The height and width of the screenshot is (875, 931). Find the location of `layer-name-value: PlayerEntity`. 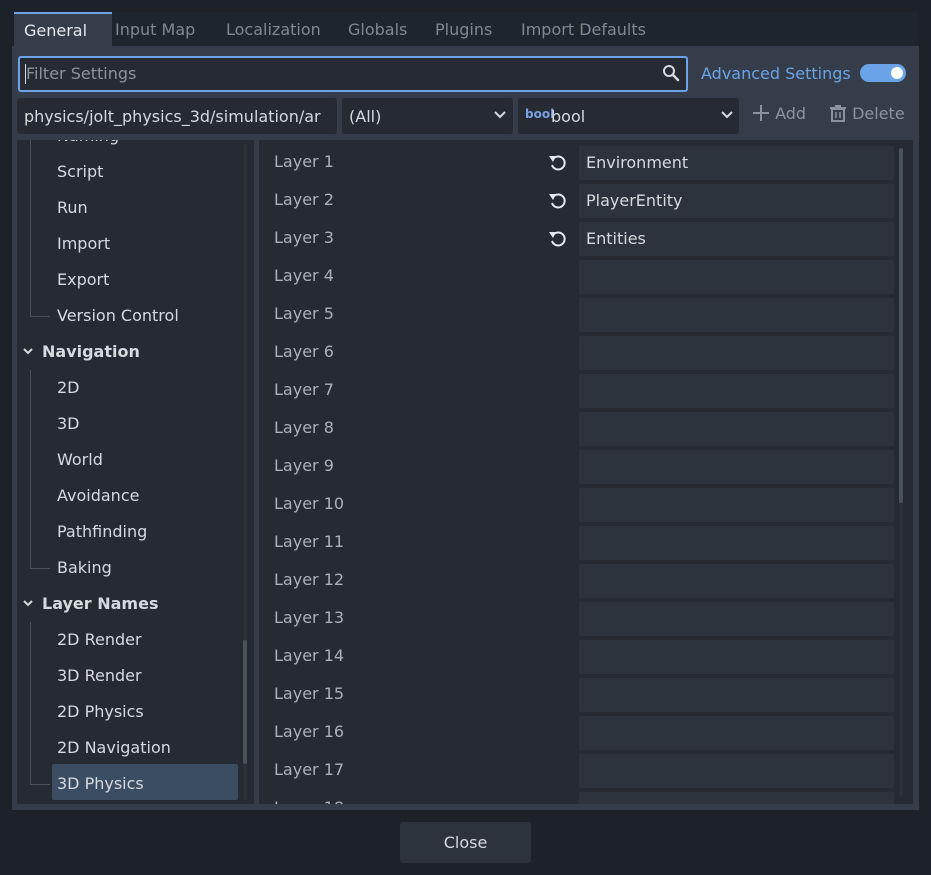

layer-name-value: PlayerEntity is located at coordinates (634, 200).